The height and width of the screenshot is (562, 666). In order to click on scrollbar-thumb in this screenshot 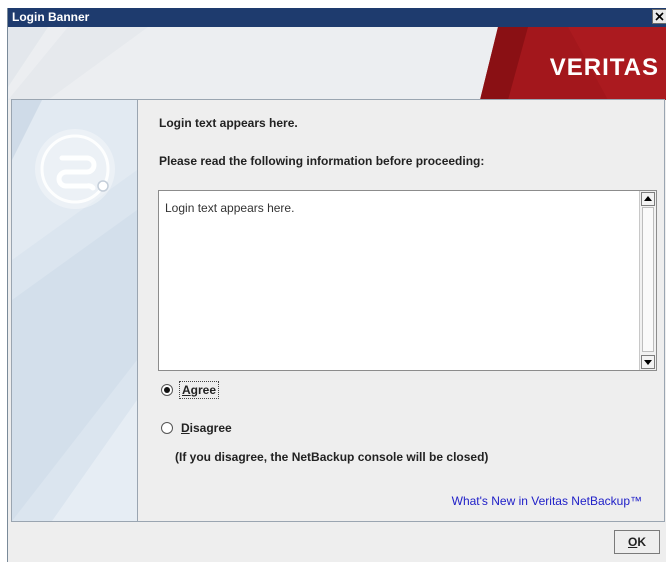, I will do `click(648, 279)`.